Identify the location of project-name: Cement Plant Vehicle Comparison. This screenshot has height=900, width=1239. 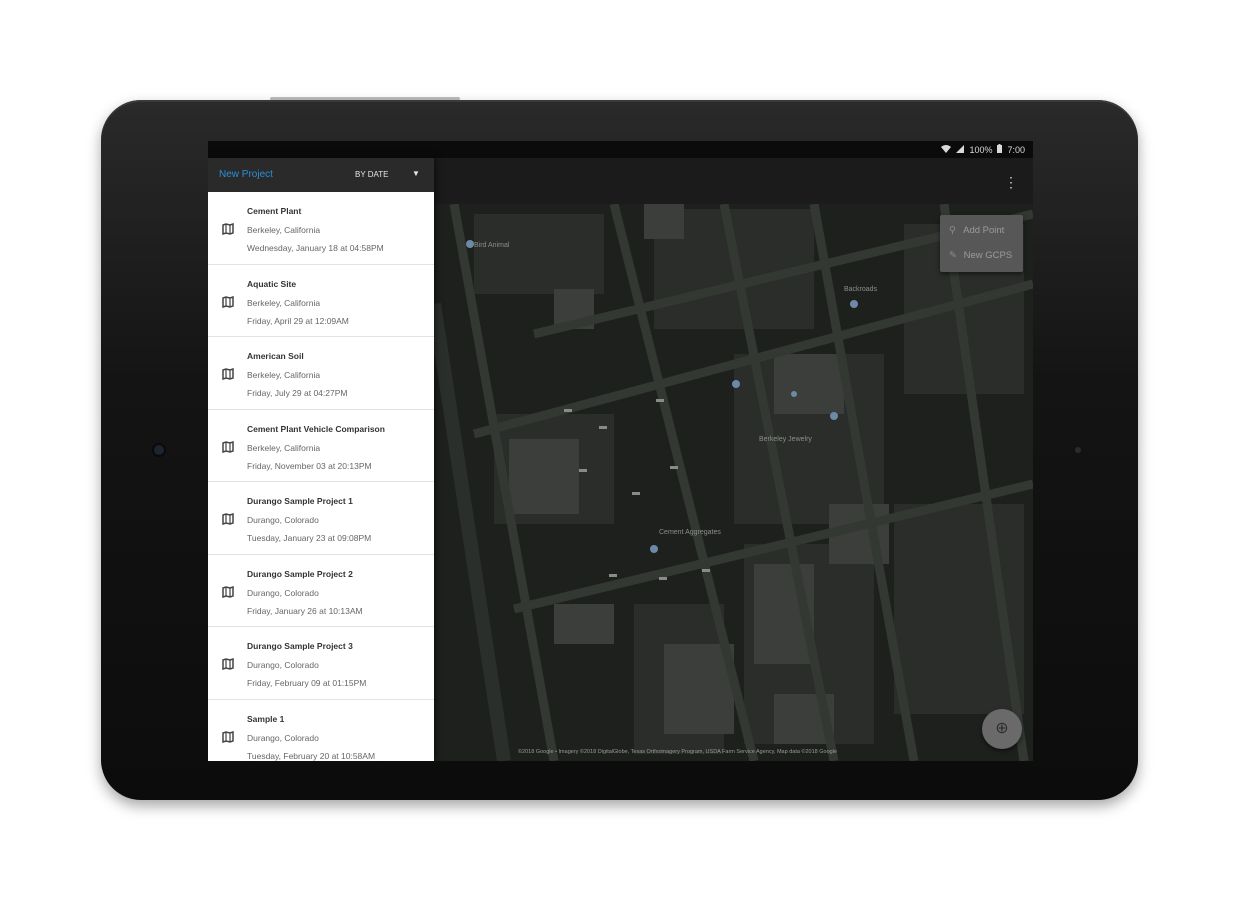
(316, 428).